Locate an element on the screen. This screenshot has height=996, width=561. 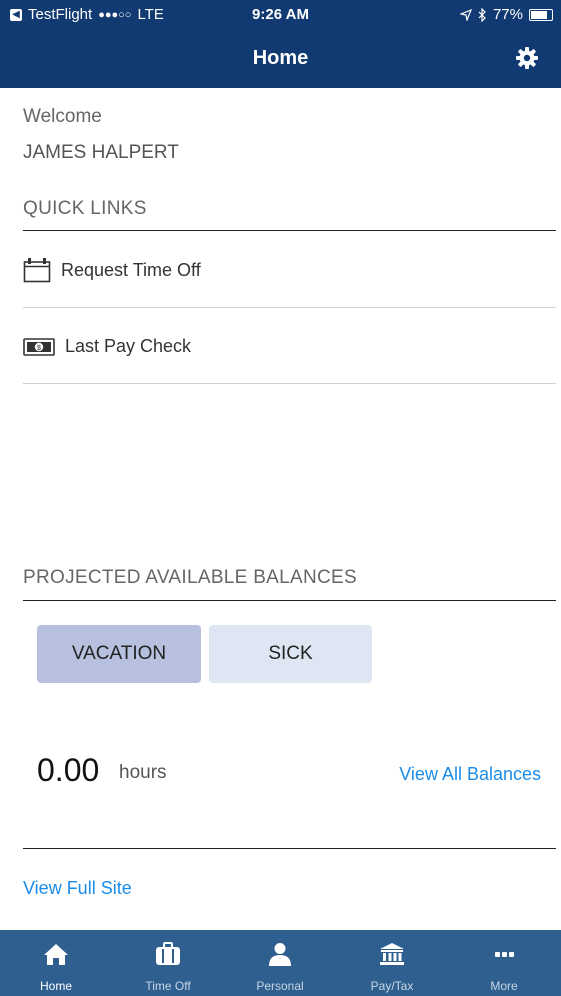
quick-links-divider is located at coordinates (289, 230).